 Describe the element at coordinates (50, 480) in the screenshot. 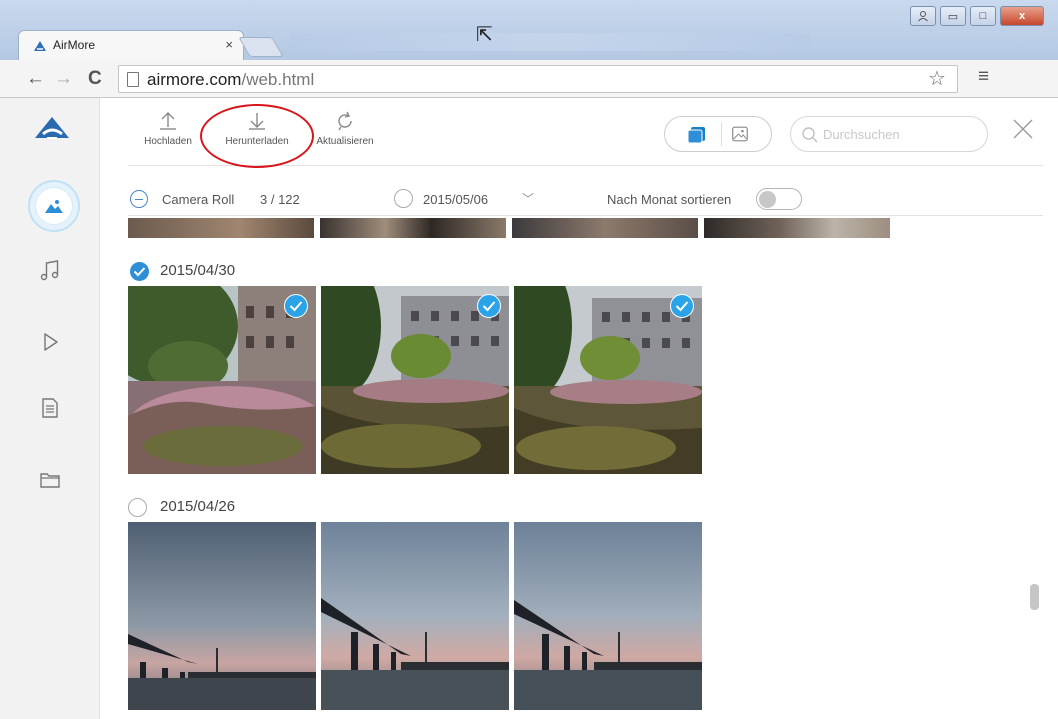

I see `sidebar-files-icon` at that location.